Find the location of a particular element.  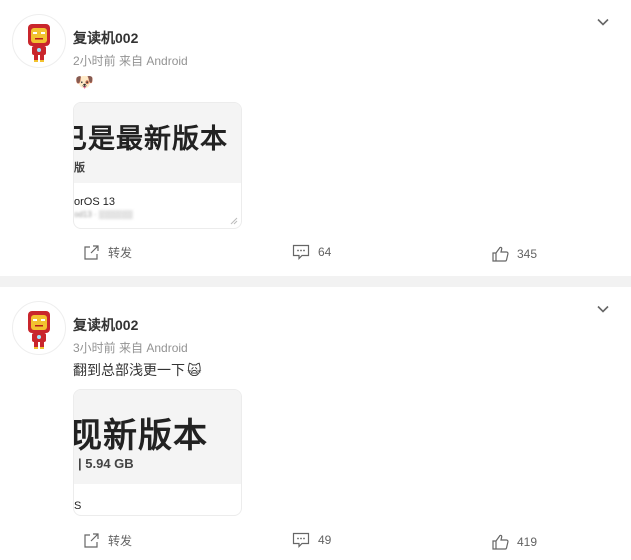

link-card: 现新版本 | 5.94 GB S is located at coordinates (157, 452).